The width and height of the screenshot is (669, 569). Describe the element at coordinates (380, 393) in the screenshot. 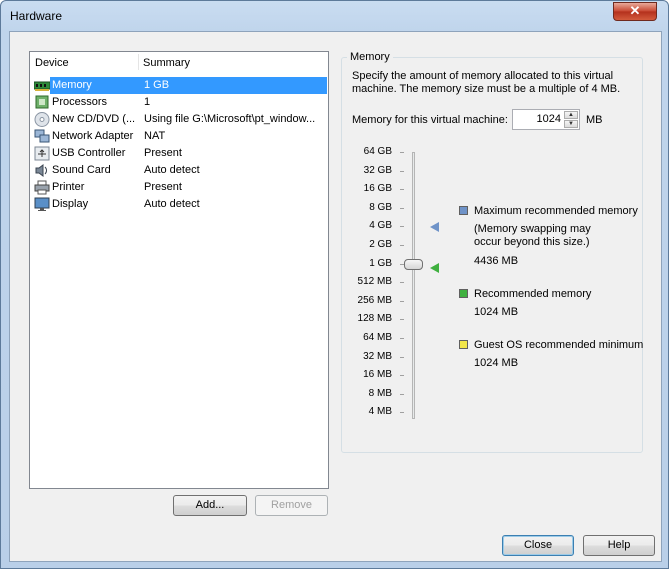

I see `scale-label: 8 MB` at that location.